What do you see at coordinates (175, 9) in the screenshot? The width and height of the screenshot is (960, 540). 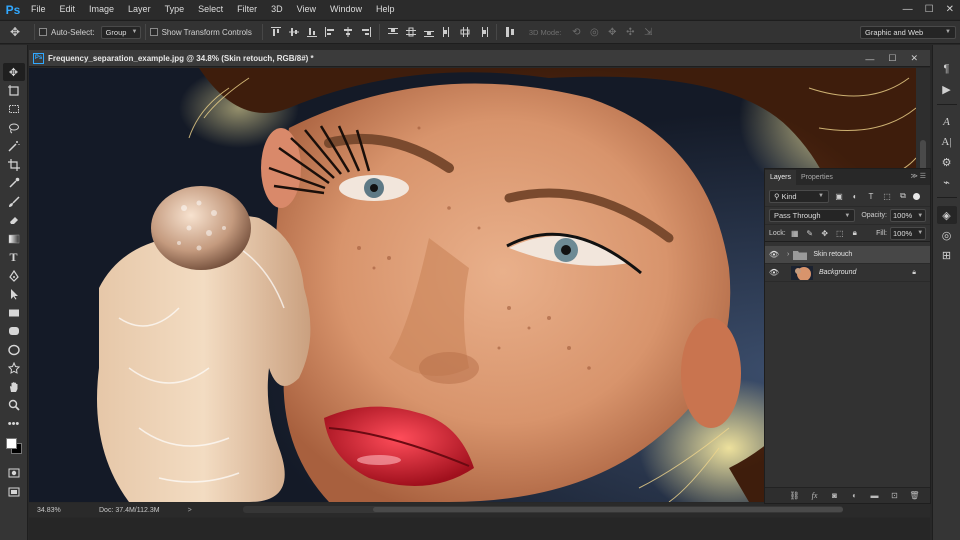 I see `menu-type: Type` at bounding box center [175, 9].